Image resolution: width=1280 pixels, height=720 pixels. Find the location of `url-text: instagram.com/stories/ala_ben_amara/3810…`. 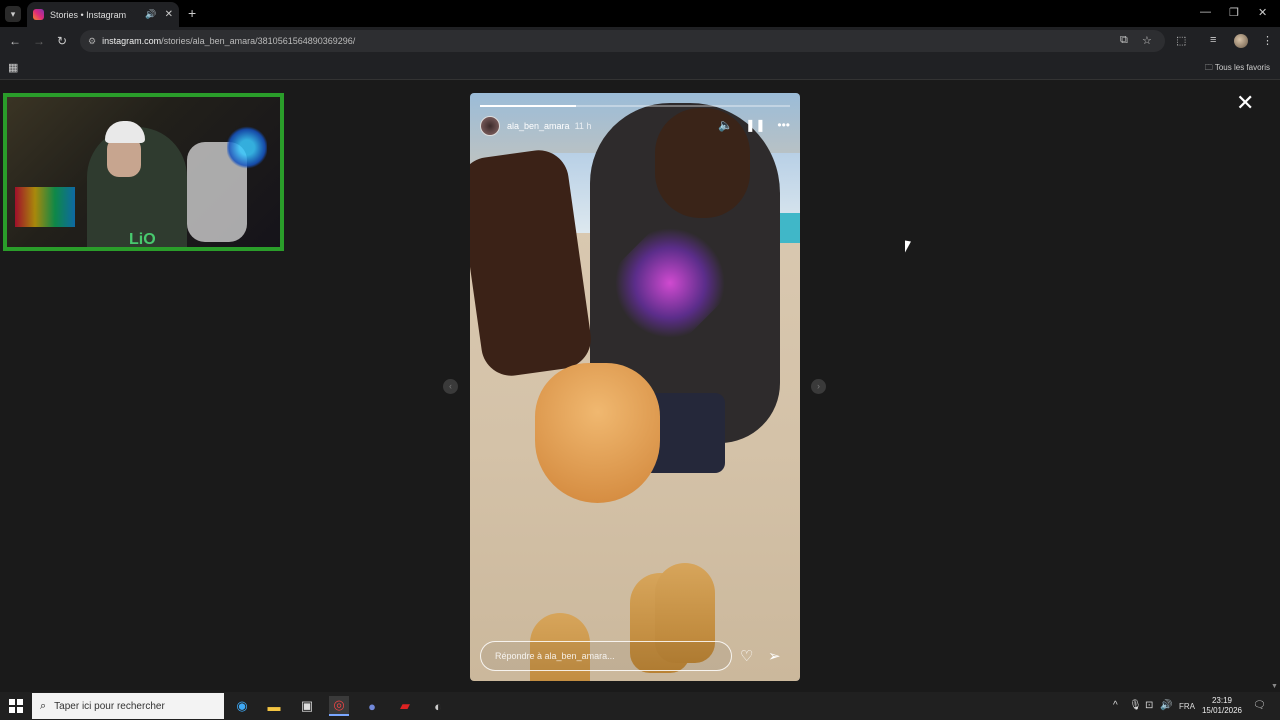

url-text: instagram.com/stories/ala_ben_amara/3810… is located at coordinates (228, 41).